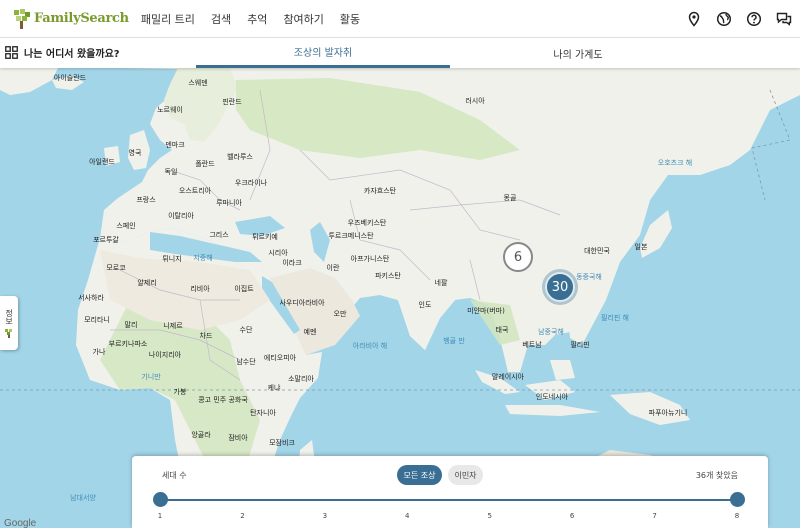 The width and height of the screenshot is (800, 528). What do you see at coordinates (370, 346) in the screenshot?
I see `sea-label: 아라비아 해` at bounding box center [370, 346].